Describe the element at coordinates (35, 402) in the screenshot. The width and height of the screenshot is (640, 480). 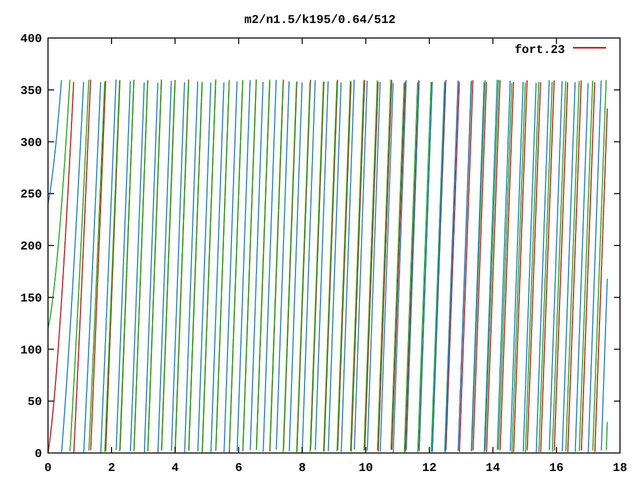
I see `axis-tick-label: 50` at that location.